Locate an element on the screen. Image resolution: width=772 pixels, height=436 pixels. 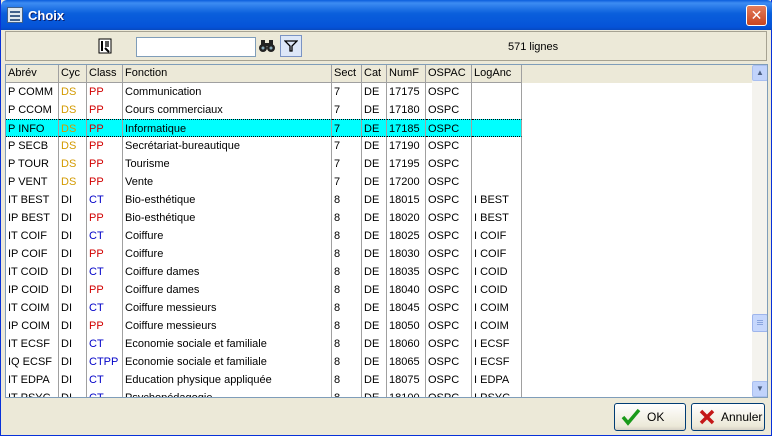
cell-abrev: P CCOM is located at coordinates (32, 110).